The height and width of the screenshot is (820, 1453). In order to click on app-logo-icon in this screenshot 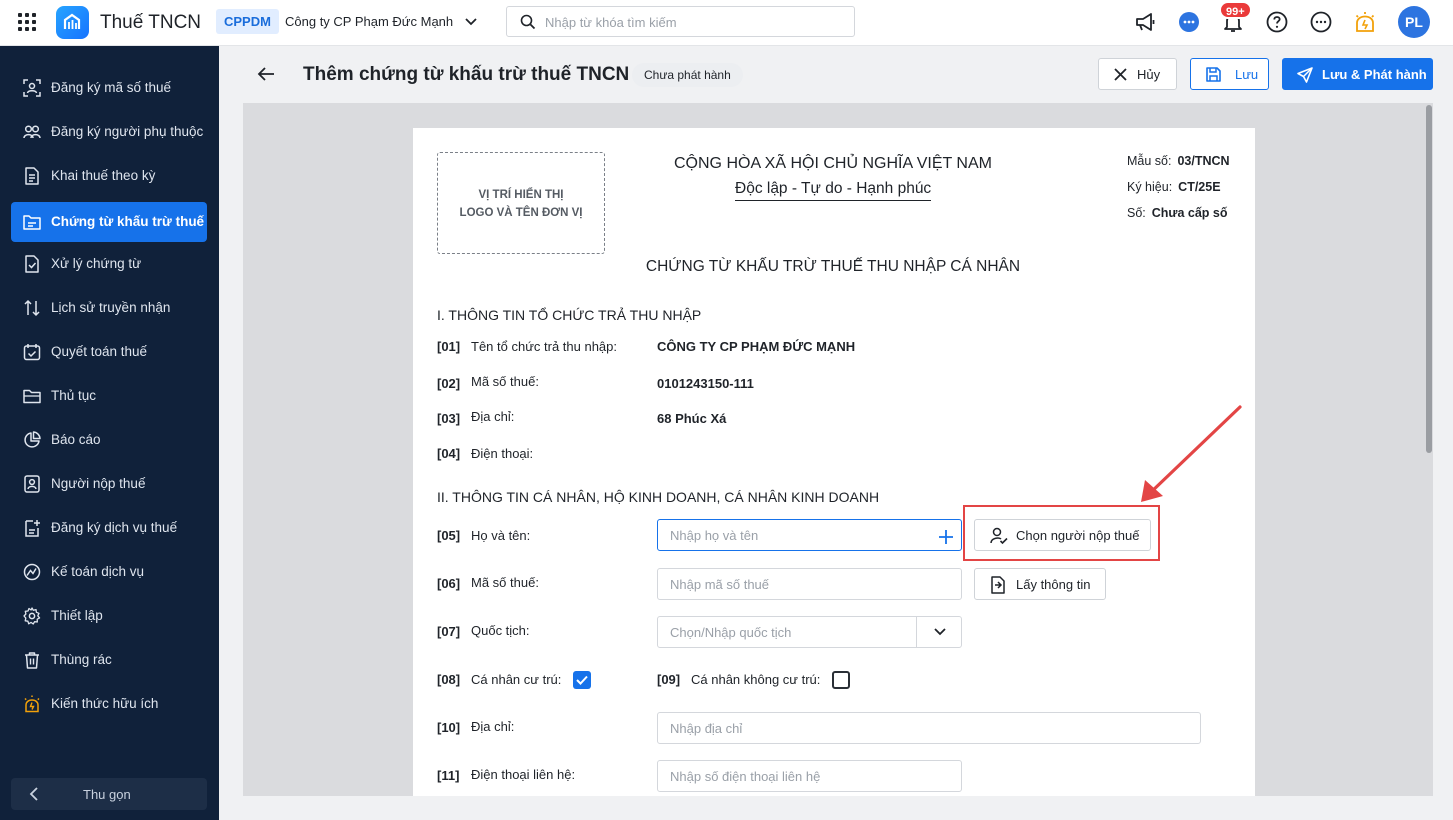, I will do `click(72, 22)`.